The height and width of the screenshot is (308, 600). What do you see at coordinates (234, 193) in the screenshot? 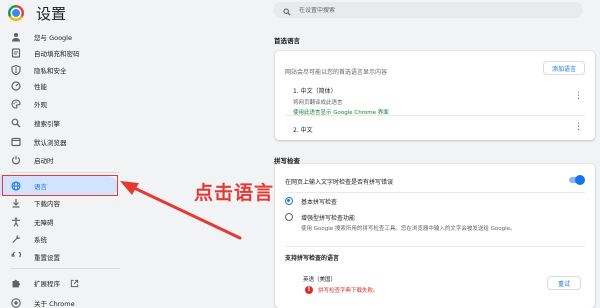
I see `annotation-text: 点击语言` at bounding box center [234, 193].